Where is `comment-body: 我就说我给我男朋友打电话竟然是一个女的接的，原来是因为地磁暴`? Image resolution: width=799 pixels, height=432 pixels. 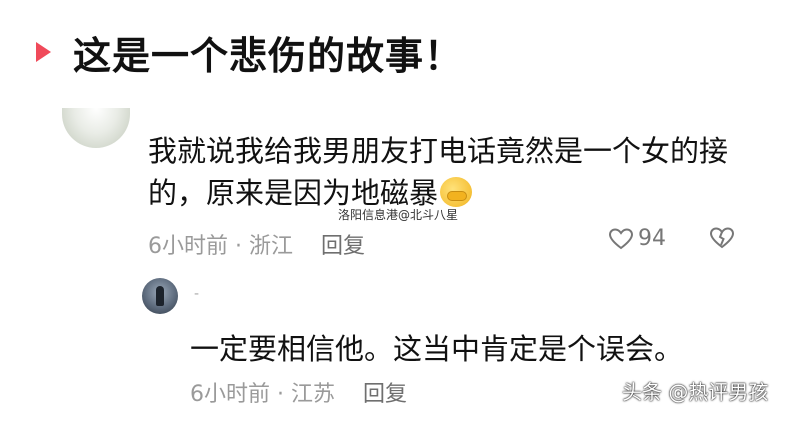 comment-body: 我就说我给我男朋友打电话竟然是一个女的接的，原来是因为地磁暴 is located at coordinates (448, 172).